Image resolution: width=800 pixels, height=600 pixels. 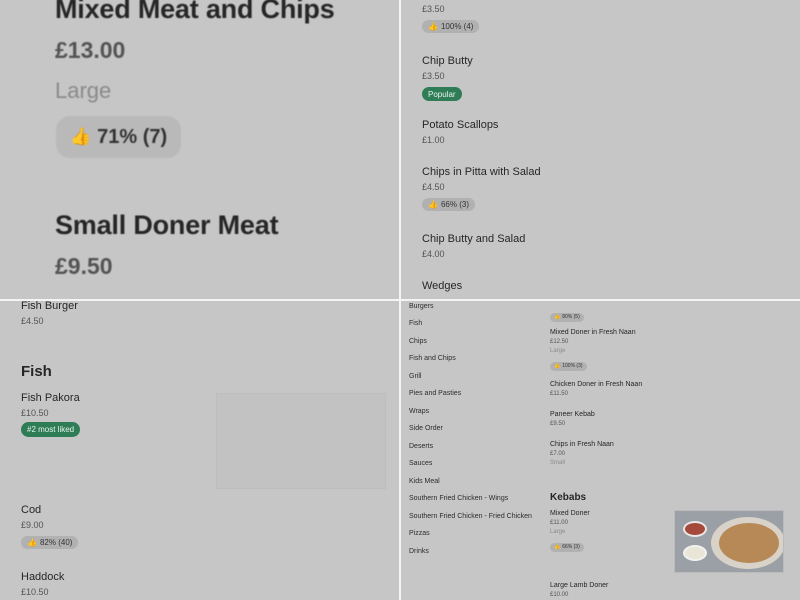 What do you see at coordinates (470, 516) in the screenshot?
I see `category-link-sfc-fried-chicken: Southern Fried Chicken - Fried Chicken` at bounding box center [470, 516].